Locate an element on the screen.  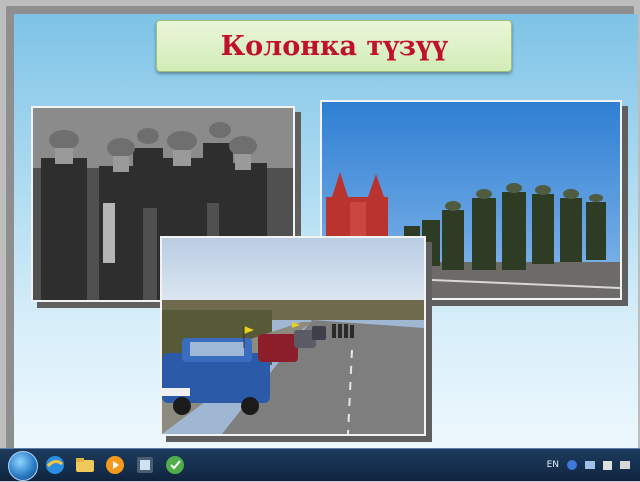
volume-icon is located at coordinates (625, 465).